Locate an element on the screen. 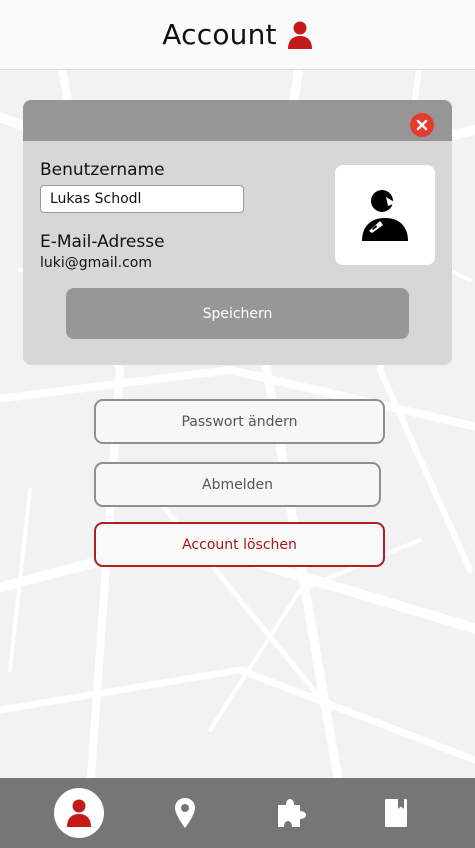 The width and height of the screenshot is (475, 848). nav-item-map is located at coordinates (185, 813).